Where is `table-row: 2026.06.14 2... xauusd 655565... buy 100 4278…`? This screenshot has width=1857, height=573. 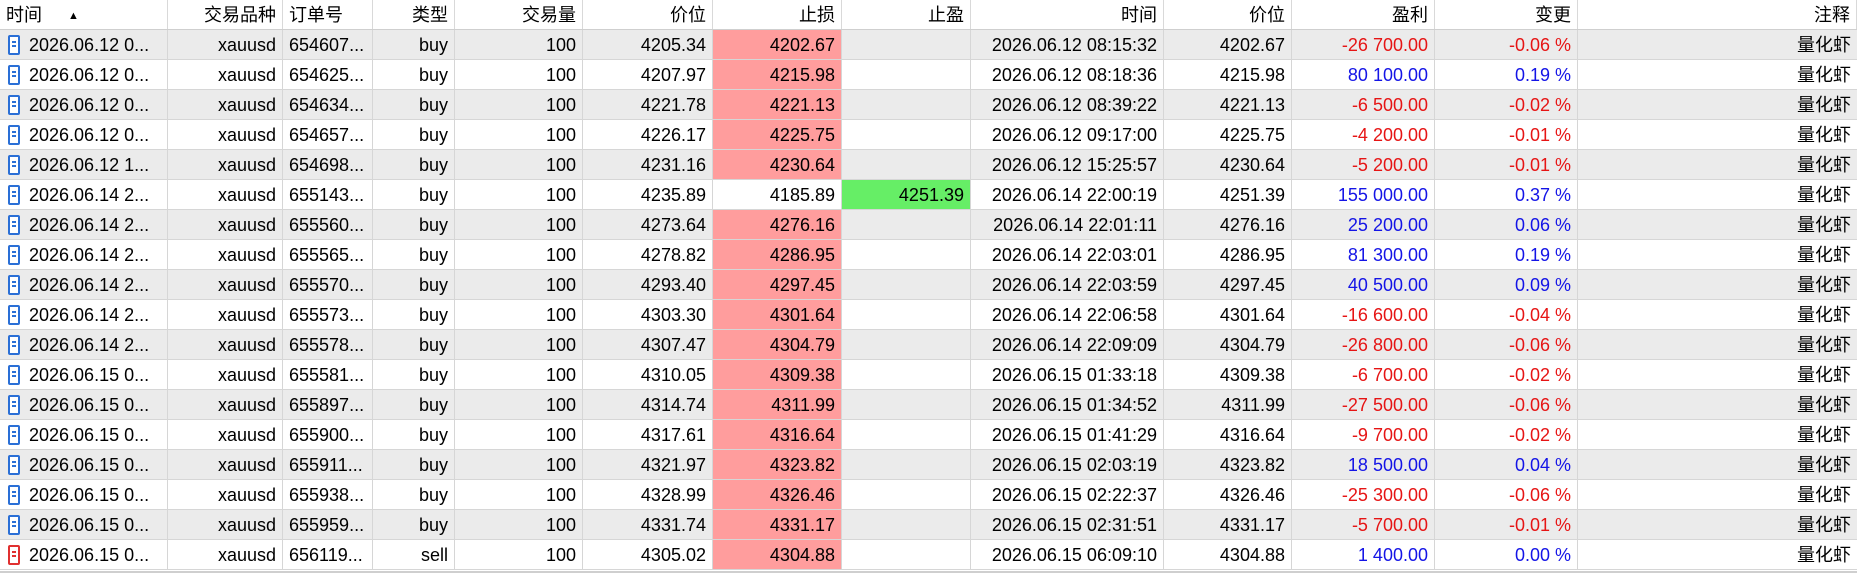
table-row: 2026.06.14 2... xauusd 655565... buy 100 4278… is located at coordinates (928, 255).